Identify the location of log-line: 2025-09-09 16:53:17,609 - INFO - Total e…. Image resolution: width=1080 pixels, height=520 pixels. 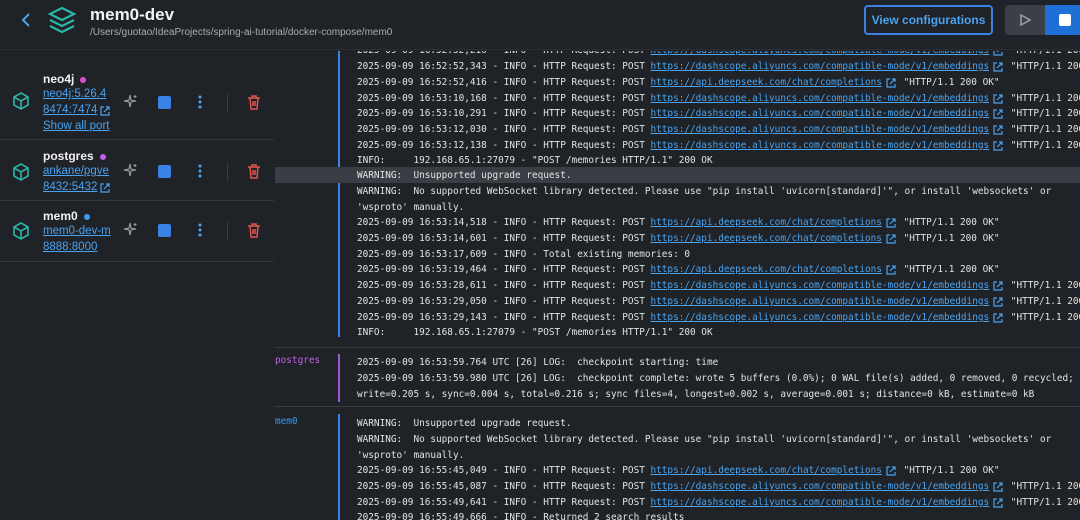
(524, 254).